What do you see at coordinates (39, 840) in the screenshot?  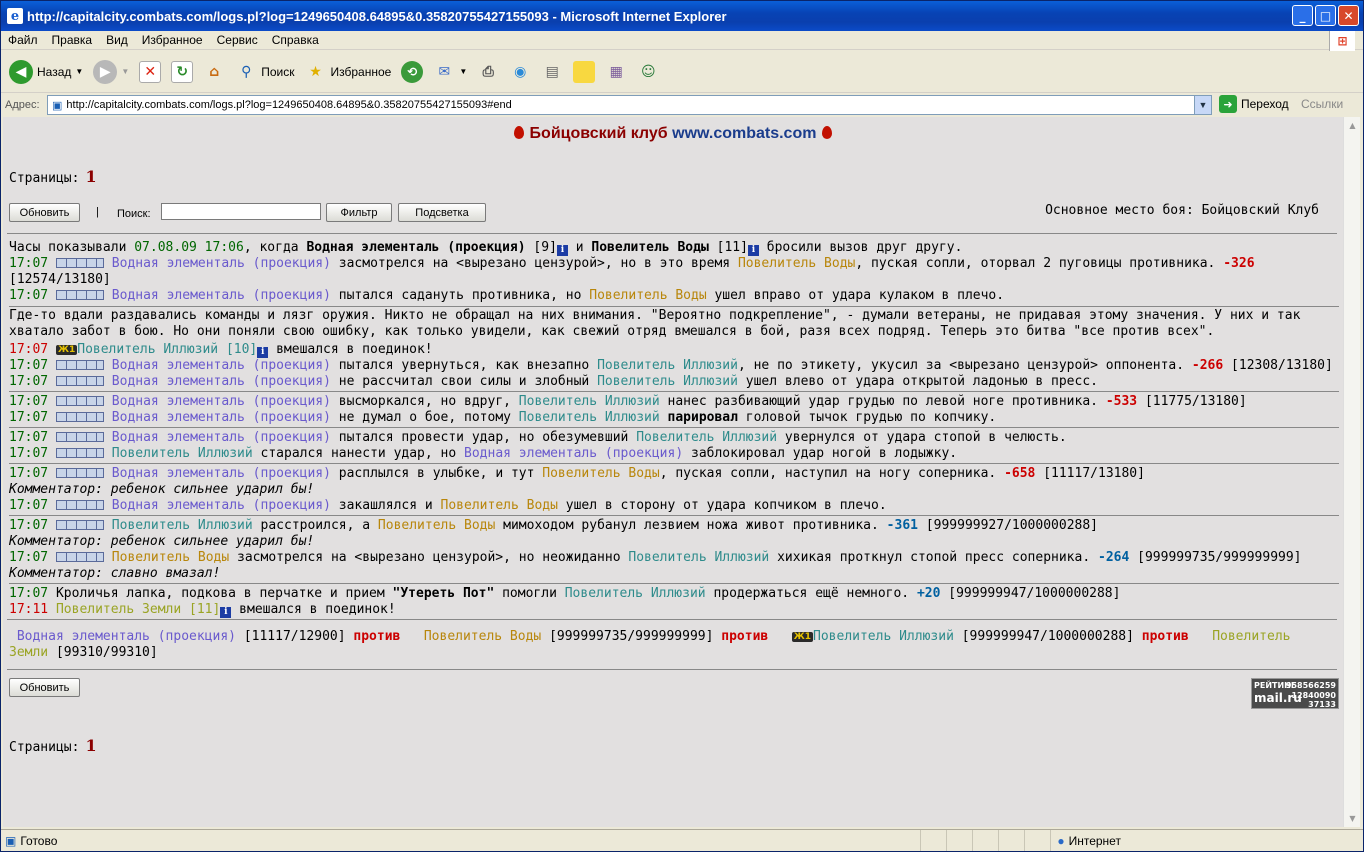 I see `status-text: Готово` at bounding box center [39, 840].